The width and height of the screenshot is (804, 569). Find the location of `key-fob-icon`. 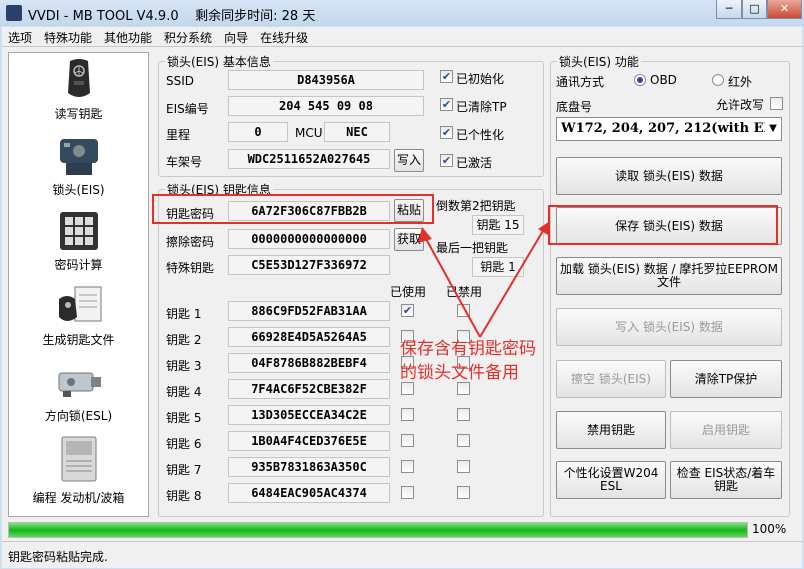

key-fob-icon is located at coordinates (78, 78).